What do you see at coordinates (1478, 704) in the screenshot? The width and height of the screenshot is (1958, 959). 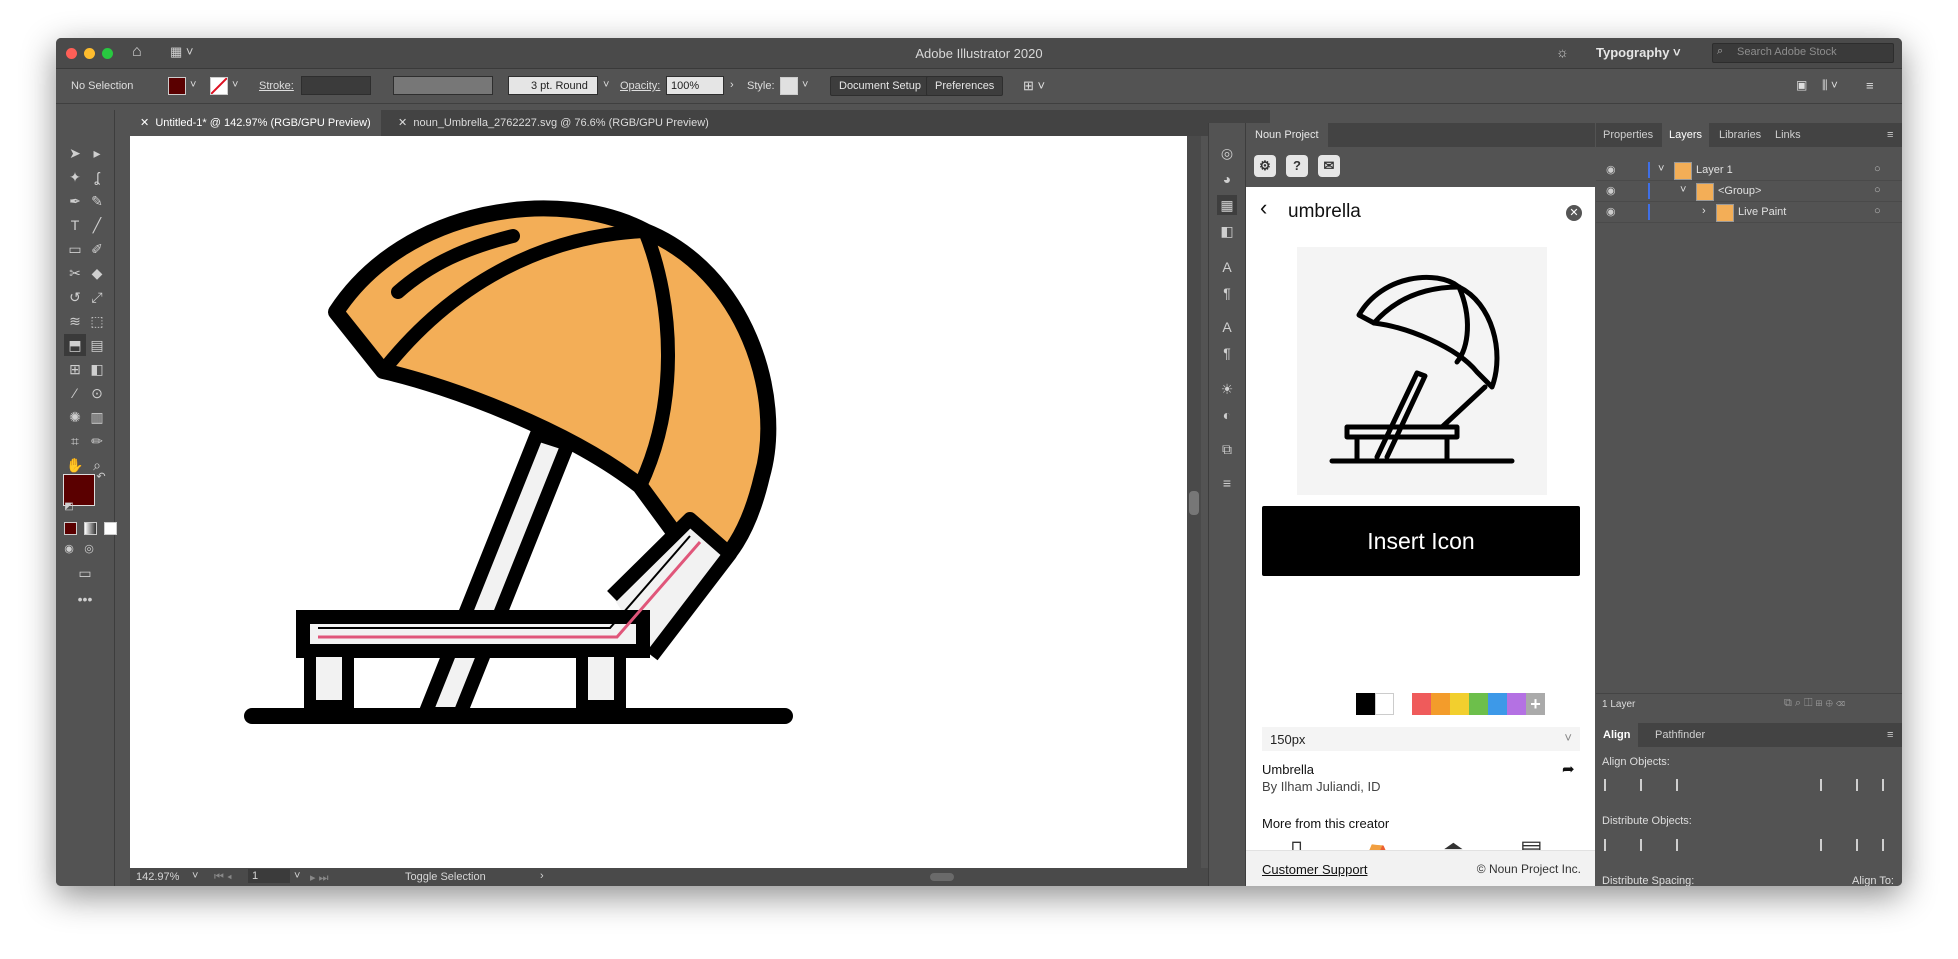 I see `swatch-green` at bounding box center [1478, 704].